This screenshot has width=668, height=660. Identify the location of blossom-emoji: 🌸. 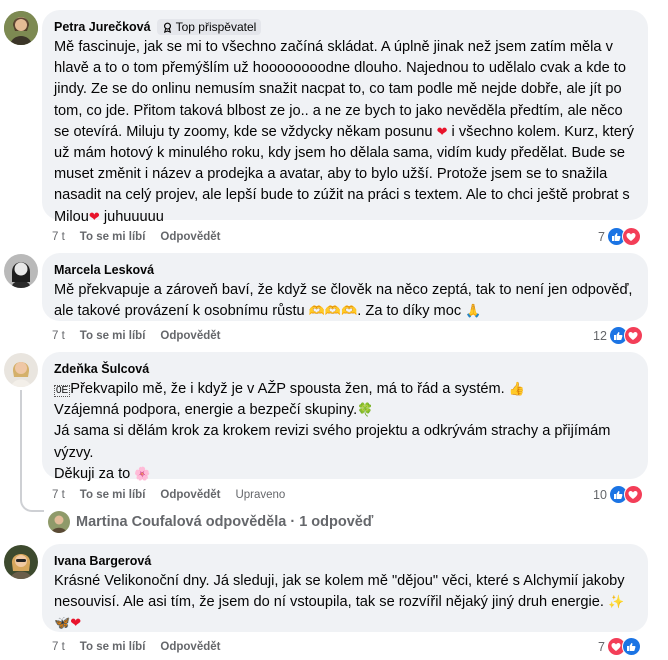
(142, 473).